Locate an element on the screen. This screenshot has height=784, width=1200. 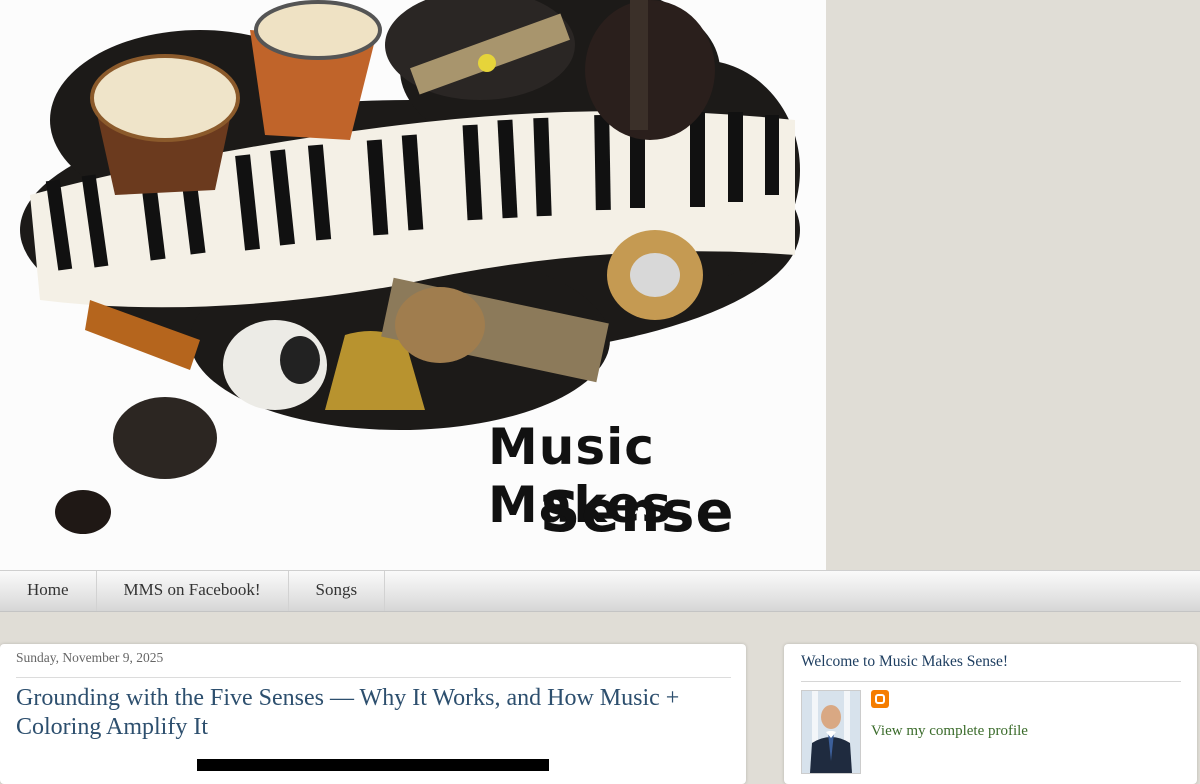
avatar is located at coordinates (831, 732).